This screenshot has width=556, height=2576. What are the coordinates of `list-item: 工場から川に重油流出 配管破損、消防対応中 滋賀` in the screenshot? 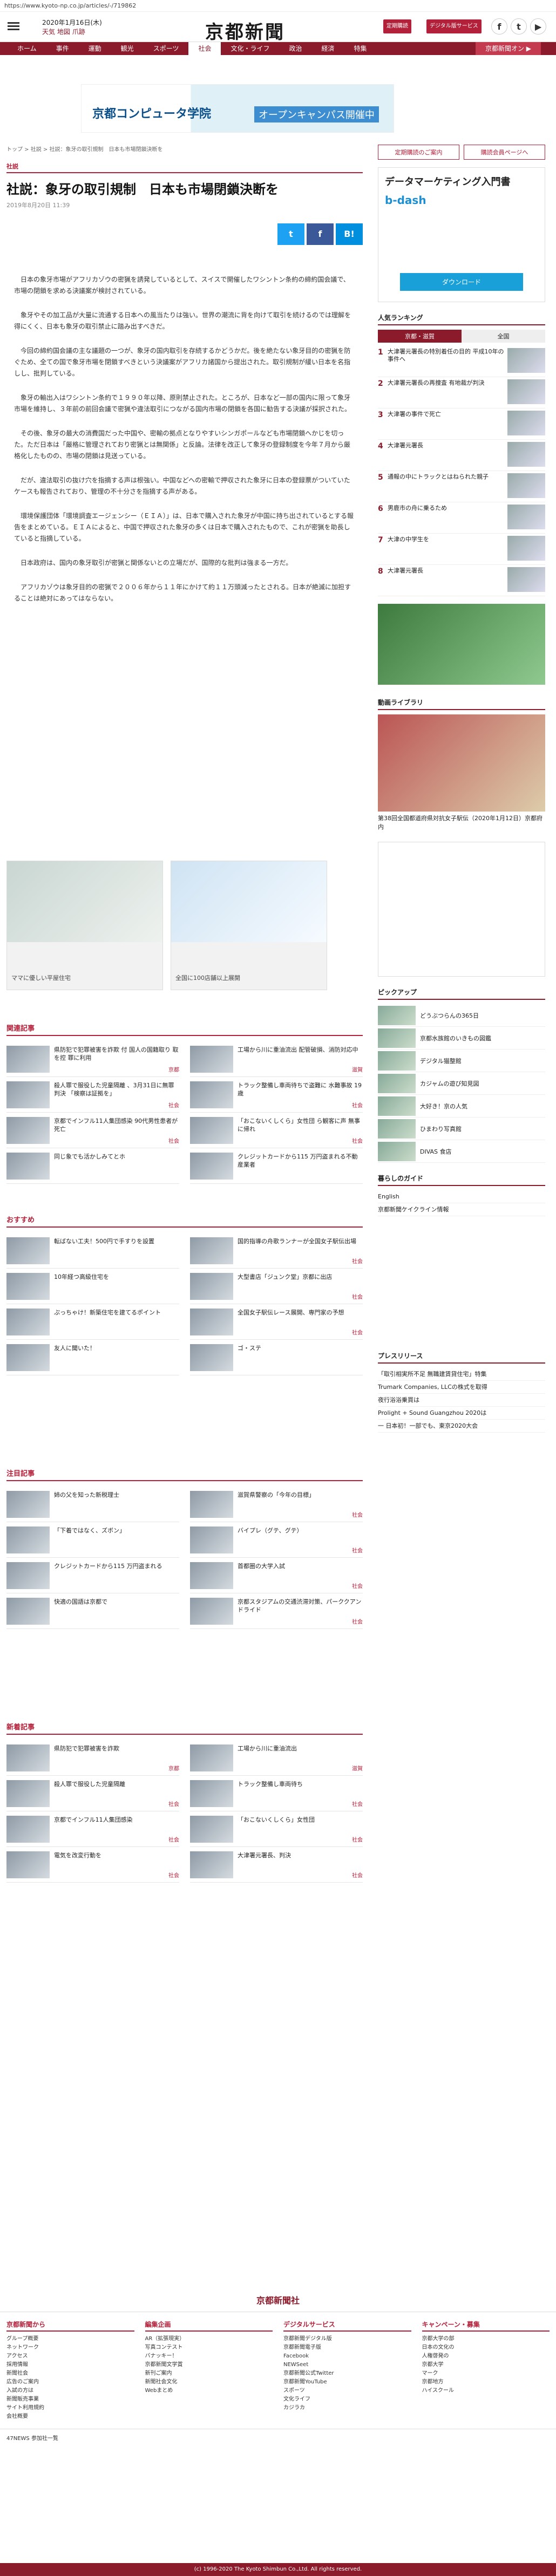 It's located at (277, 1059).